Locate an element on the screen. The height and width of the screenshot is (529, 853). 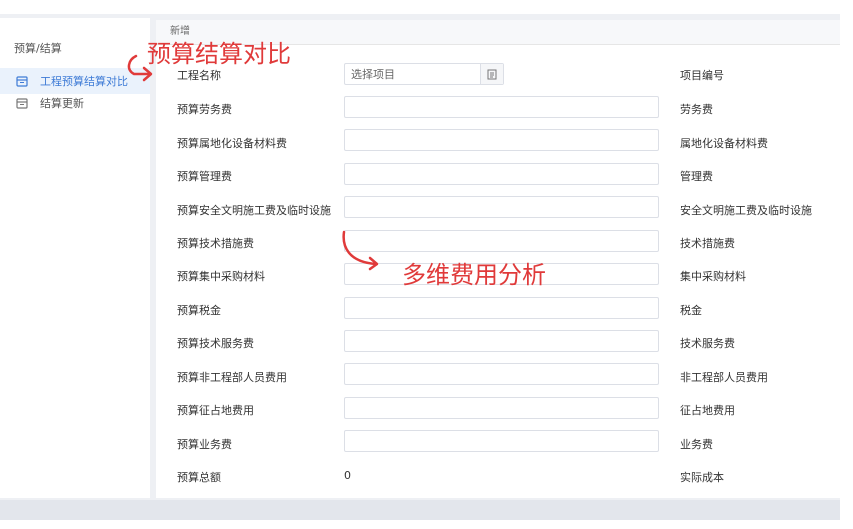
budget-non-engineering-input is located at coordinates (501, 374).